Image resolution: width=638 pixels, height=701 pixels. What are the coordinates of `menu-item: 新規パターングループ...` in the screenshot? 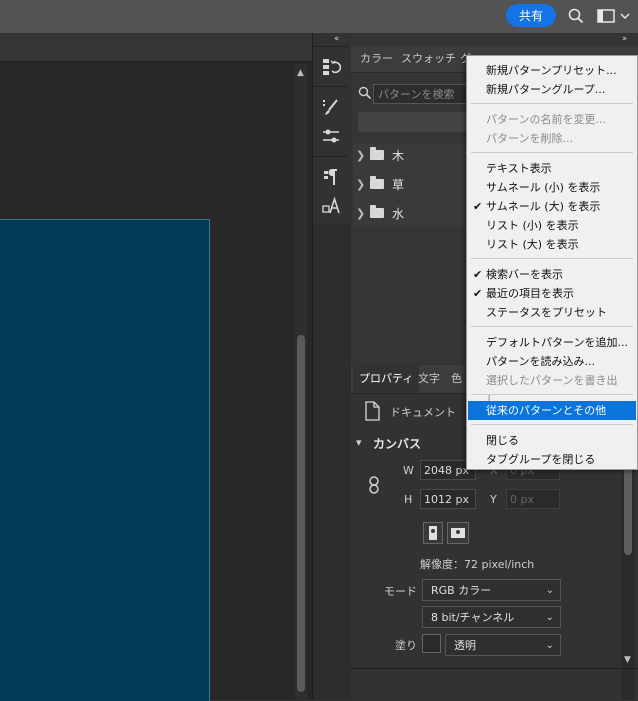 It's located at (552, 89).